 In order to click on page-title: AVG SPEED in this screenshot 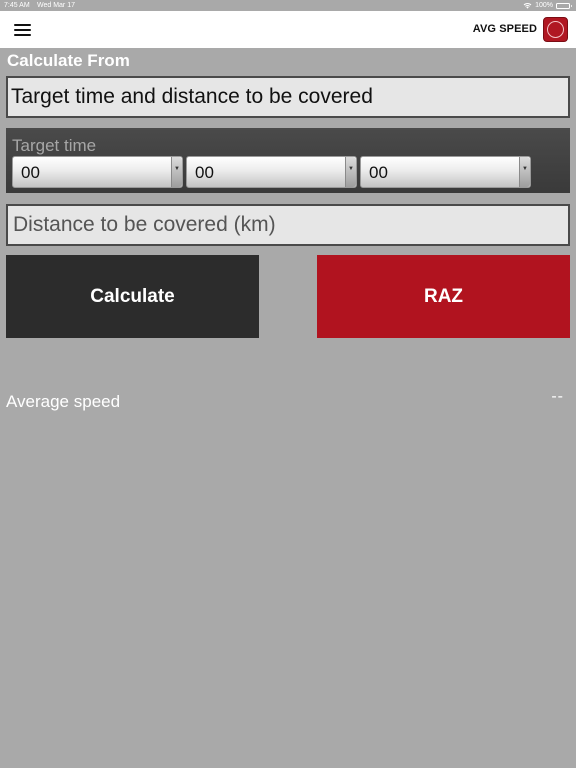, I will do `click(504, 29)`.